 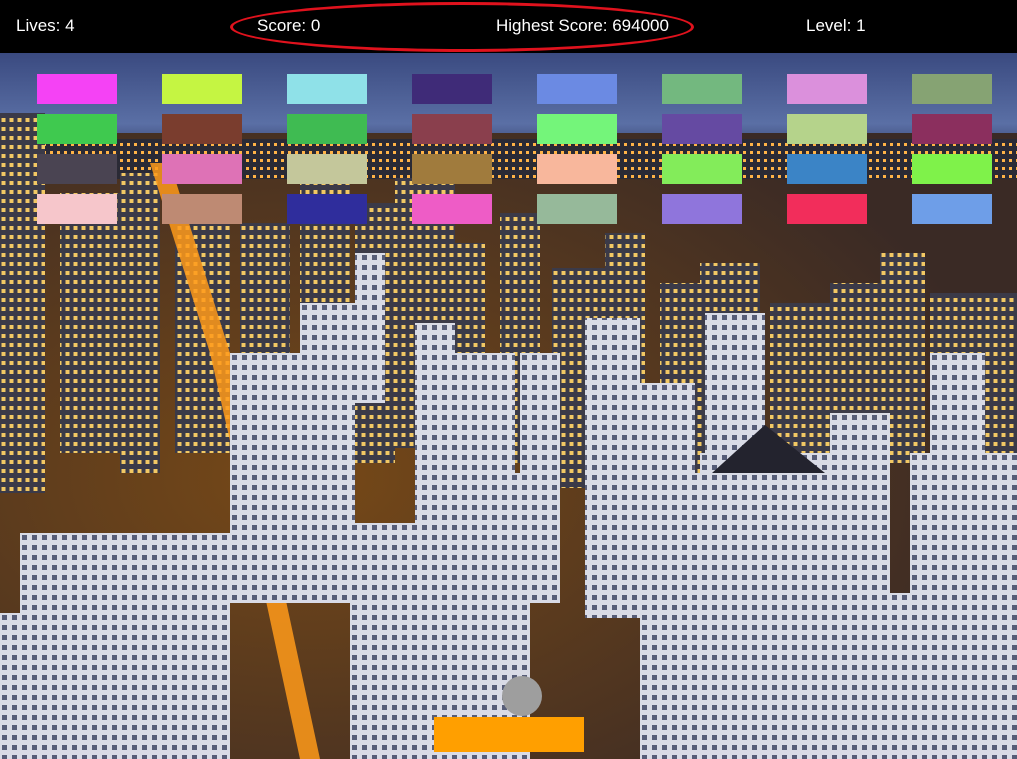 I want to click on highest-score-counter: Highest Score: 694000, so click(x=582, y=25).